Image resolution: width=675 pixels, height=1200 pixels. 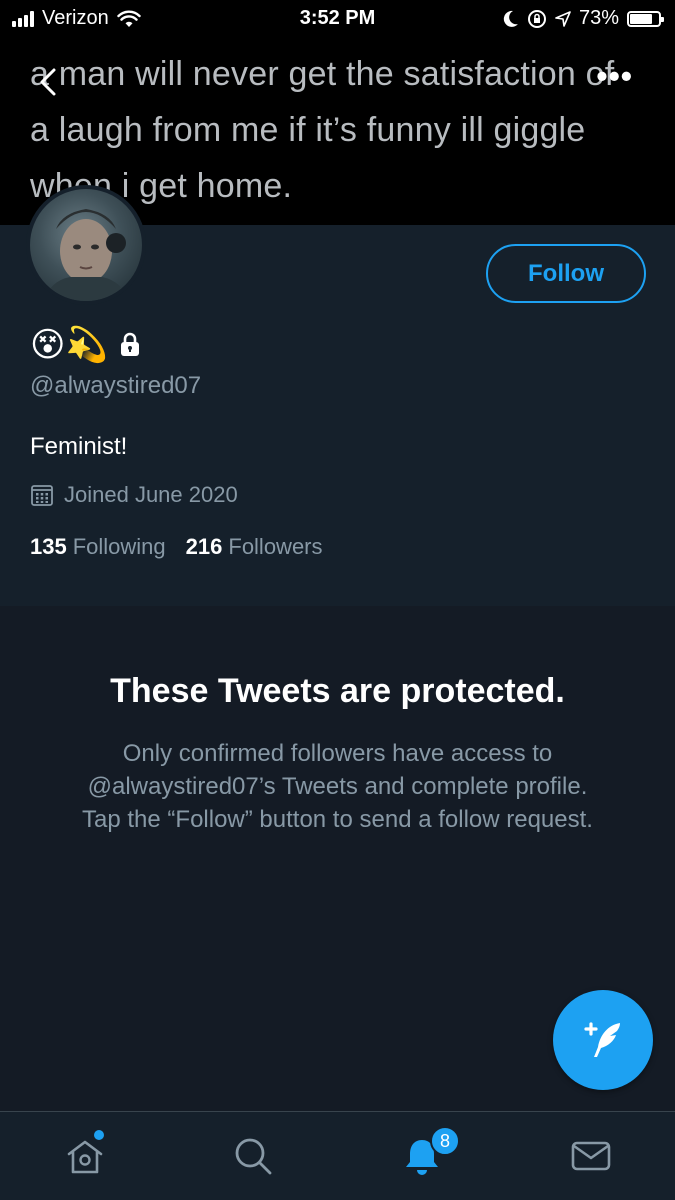 I want to click on home-new-indicator, so click(x=99, y=1135).